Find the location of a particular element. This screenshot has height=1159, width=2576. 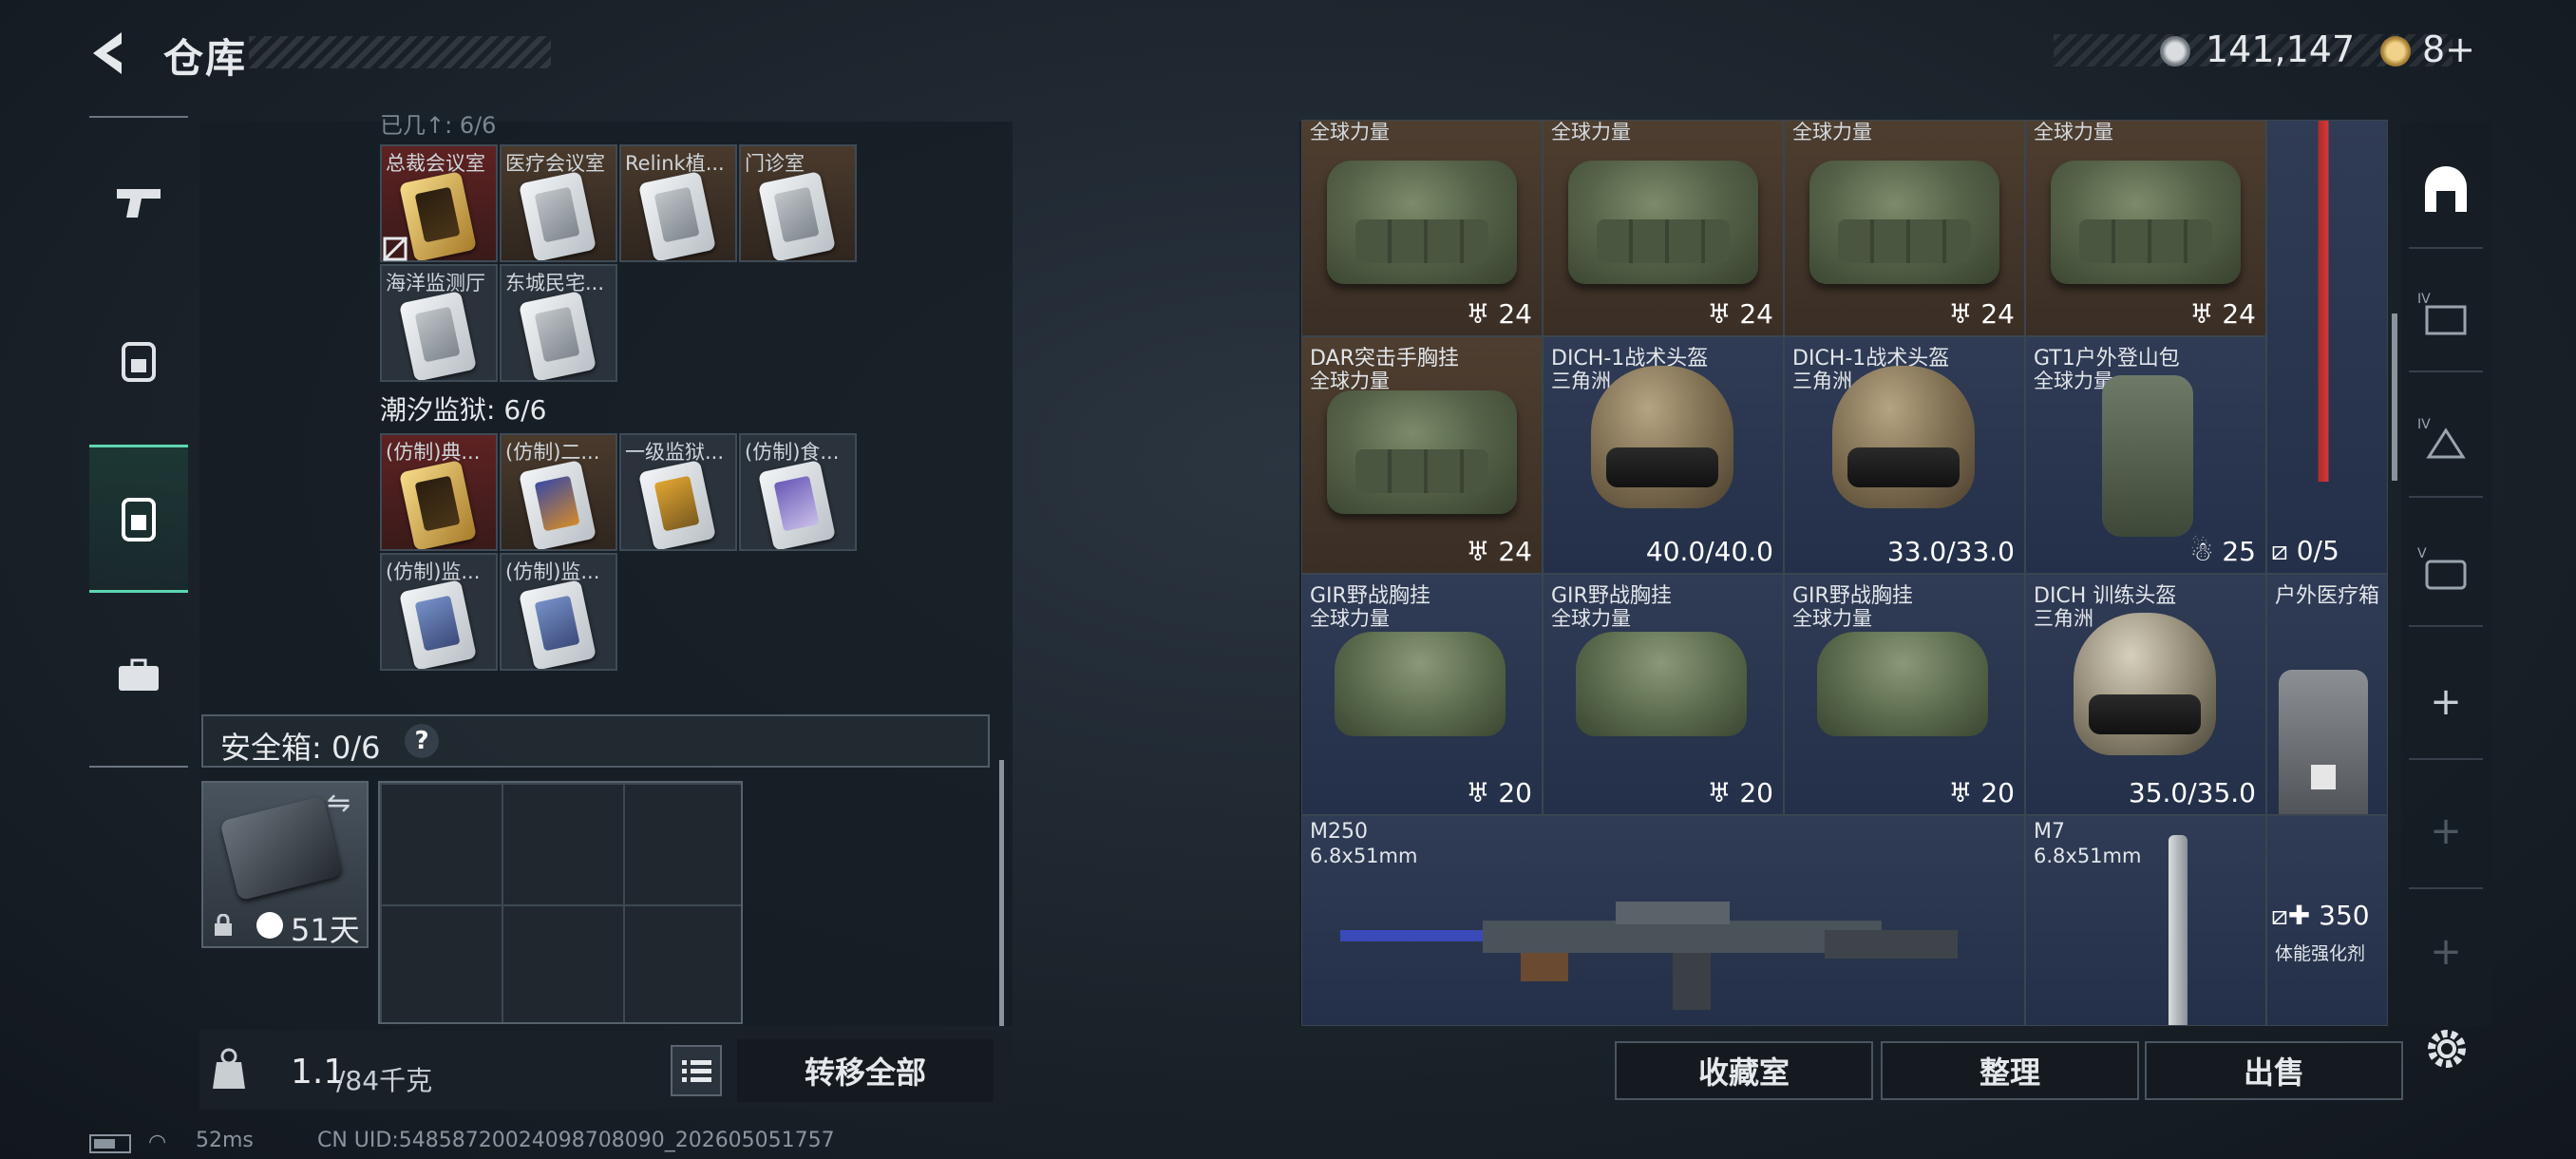

gold-coin-amount: 8+ is located at coordinates (2448, 49).